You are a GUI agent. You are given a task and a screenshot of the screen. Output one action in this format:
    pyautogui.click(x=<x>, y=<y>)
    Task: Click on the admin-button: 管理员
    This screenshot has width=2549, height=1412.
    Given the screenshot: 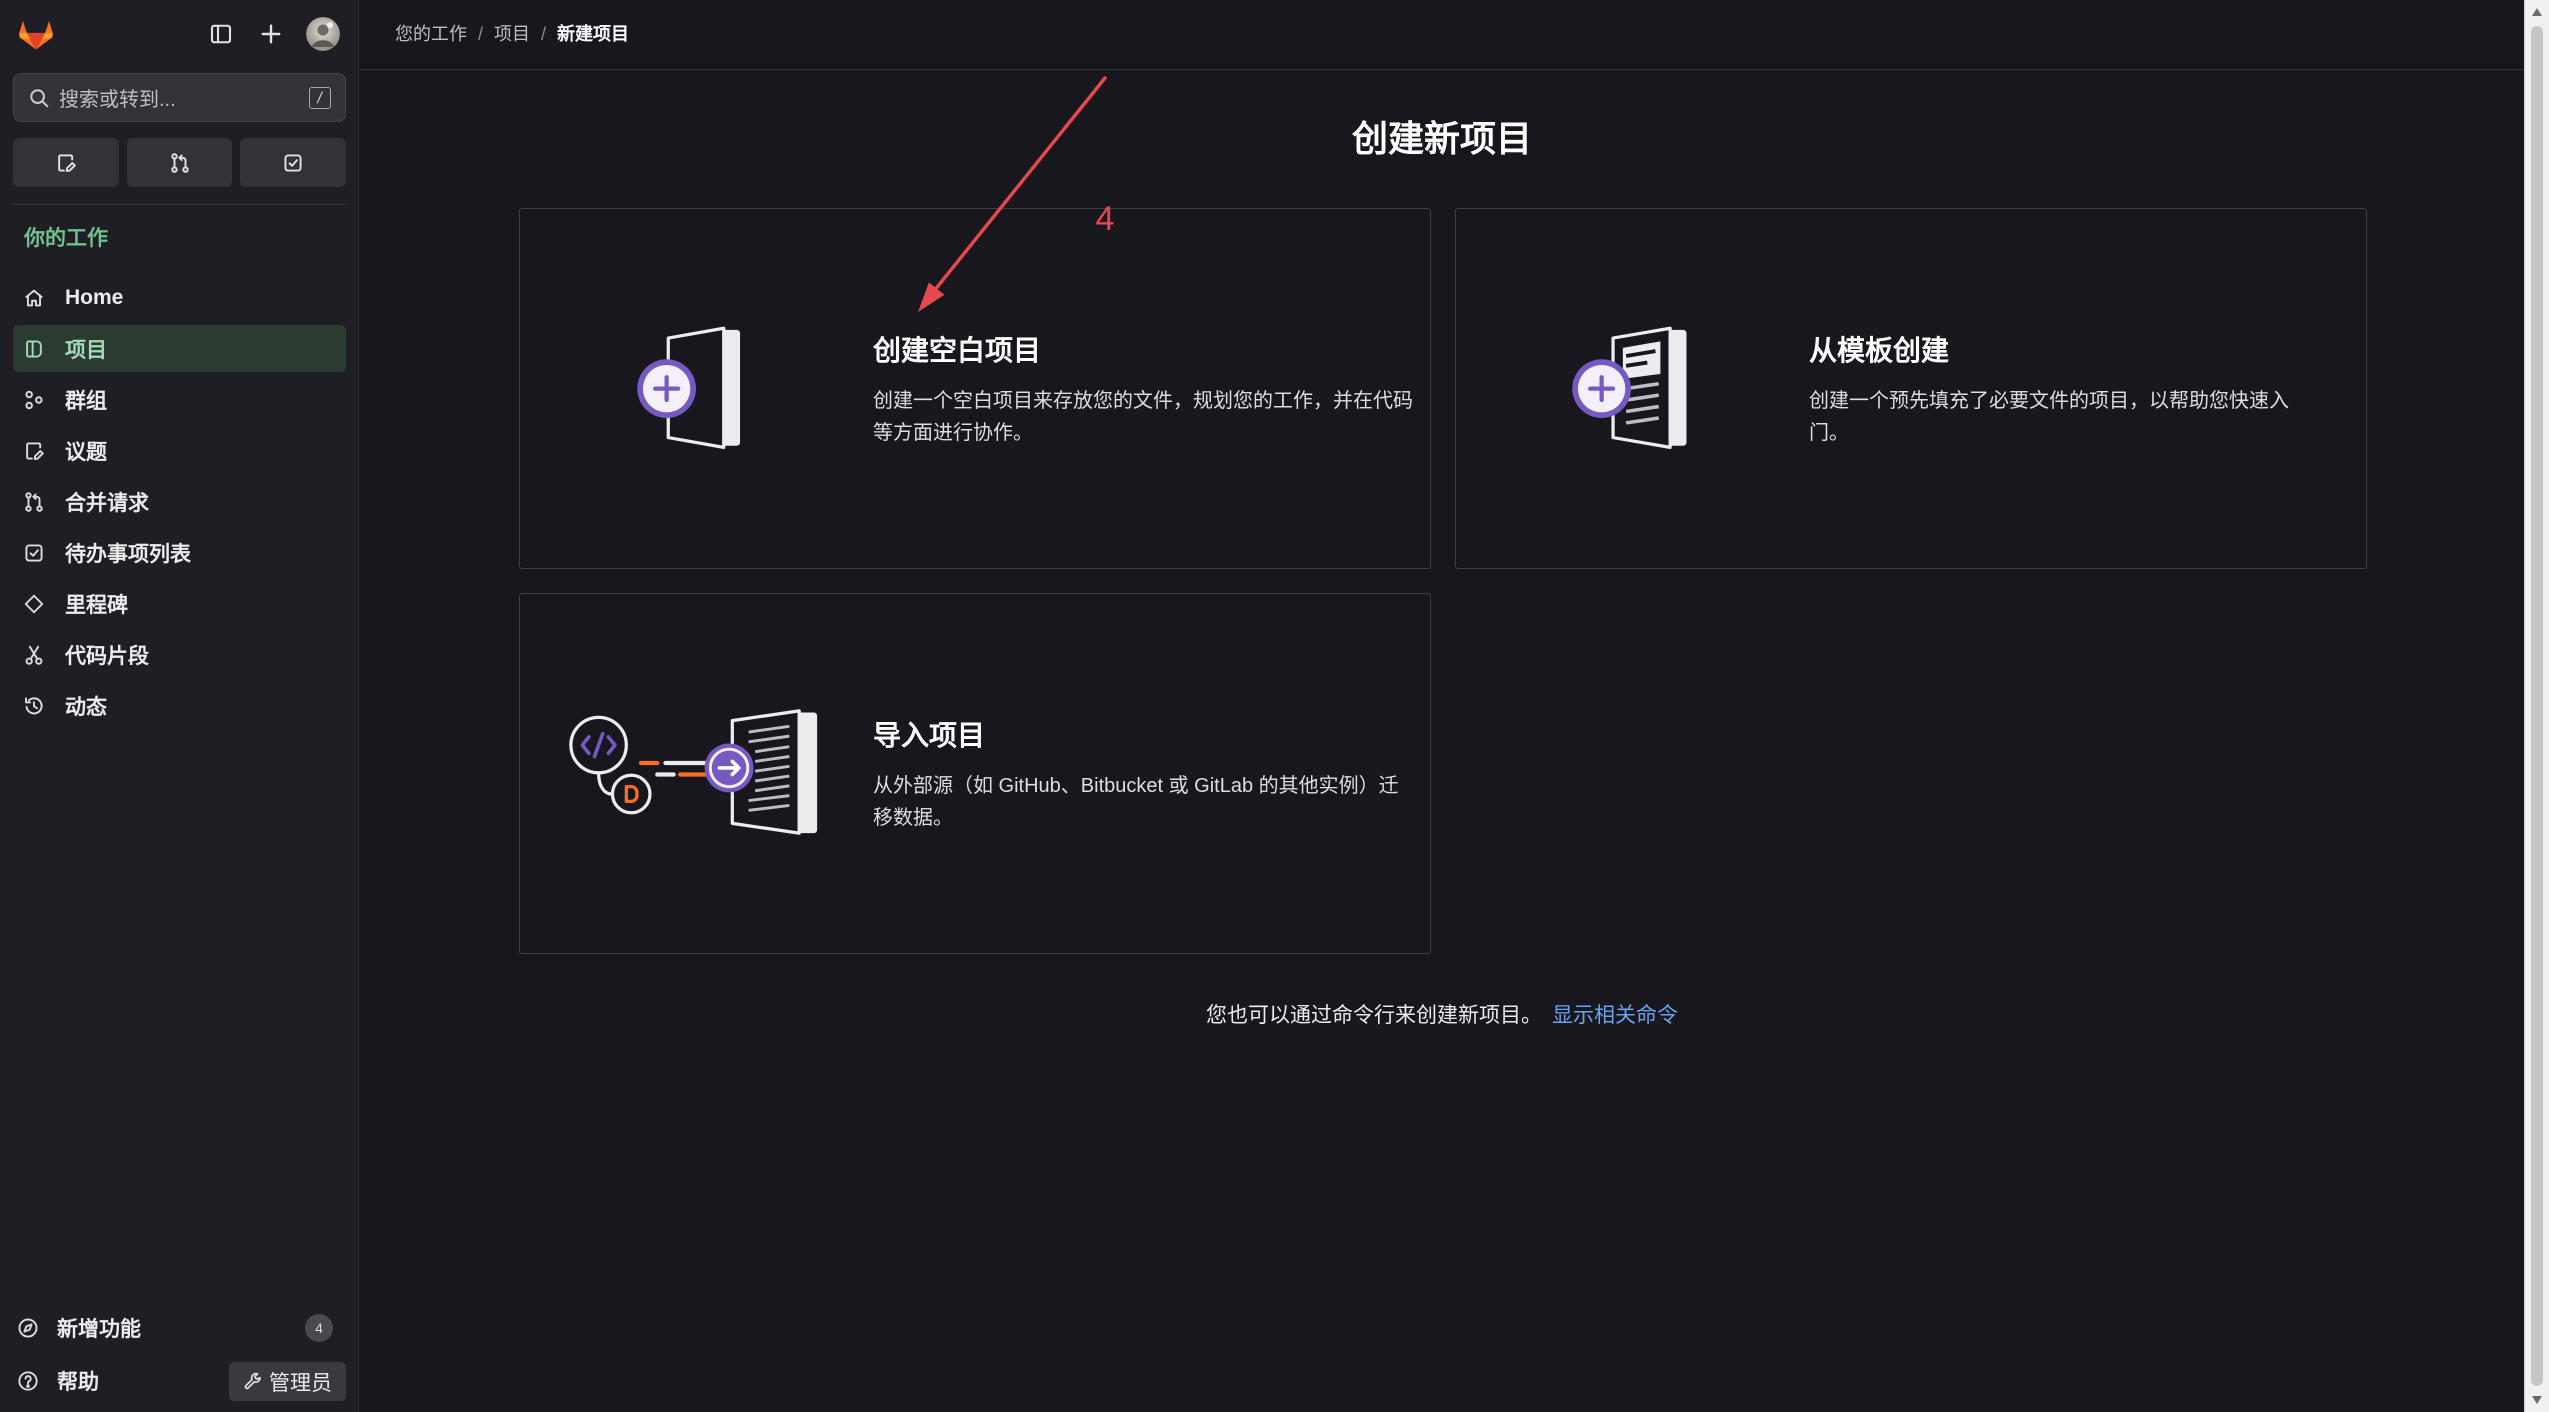 What is the action you would take?
    pyautogui.click(x=287, y=1381)
    